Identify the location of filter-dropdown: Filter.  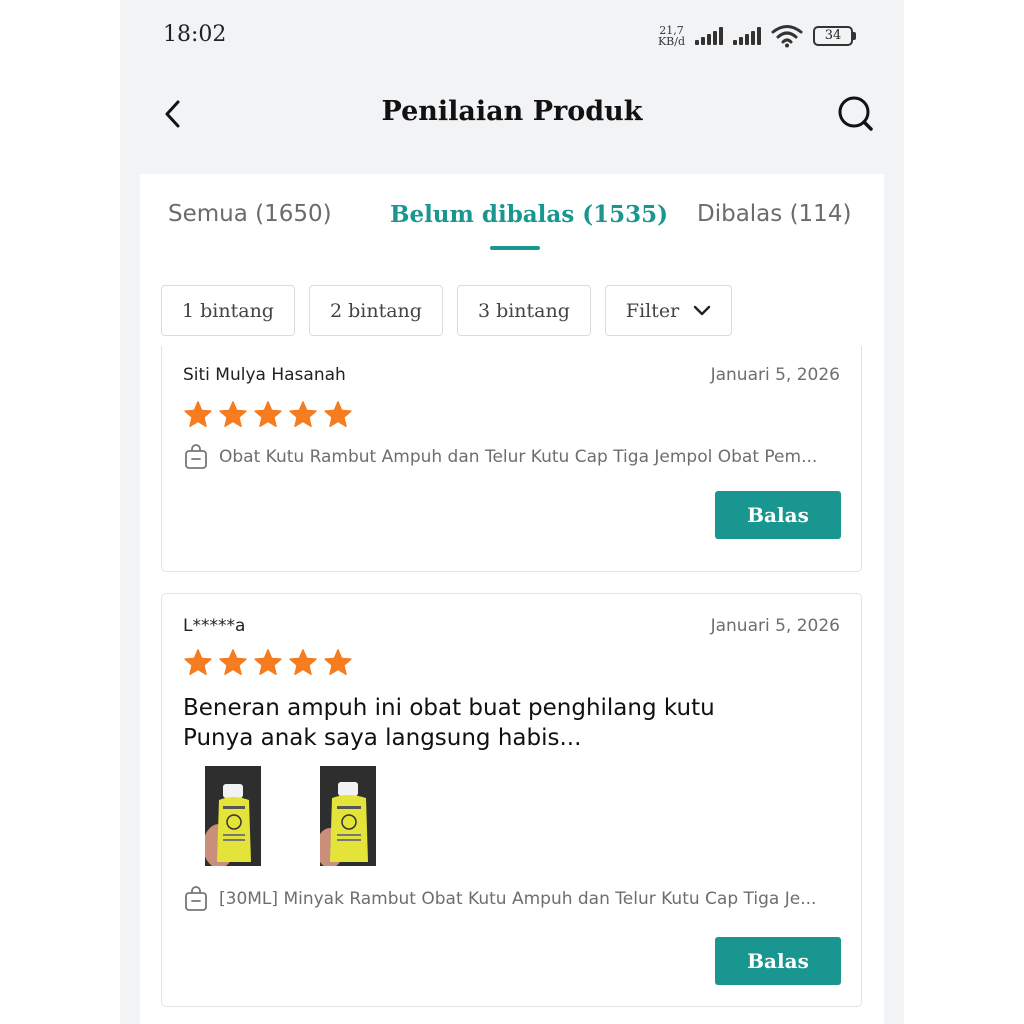
(668, 310).